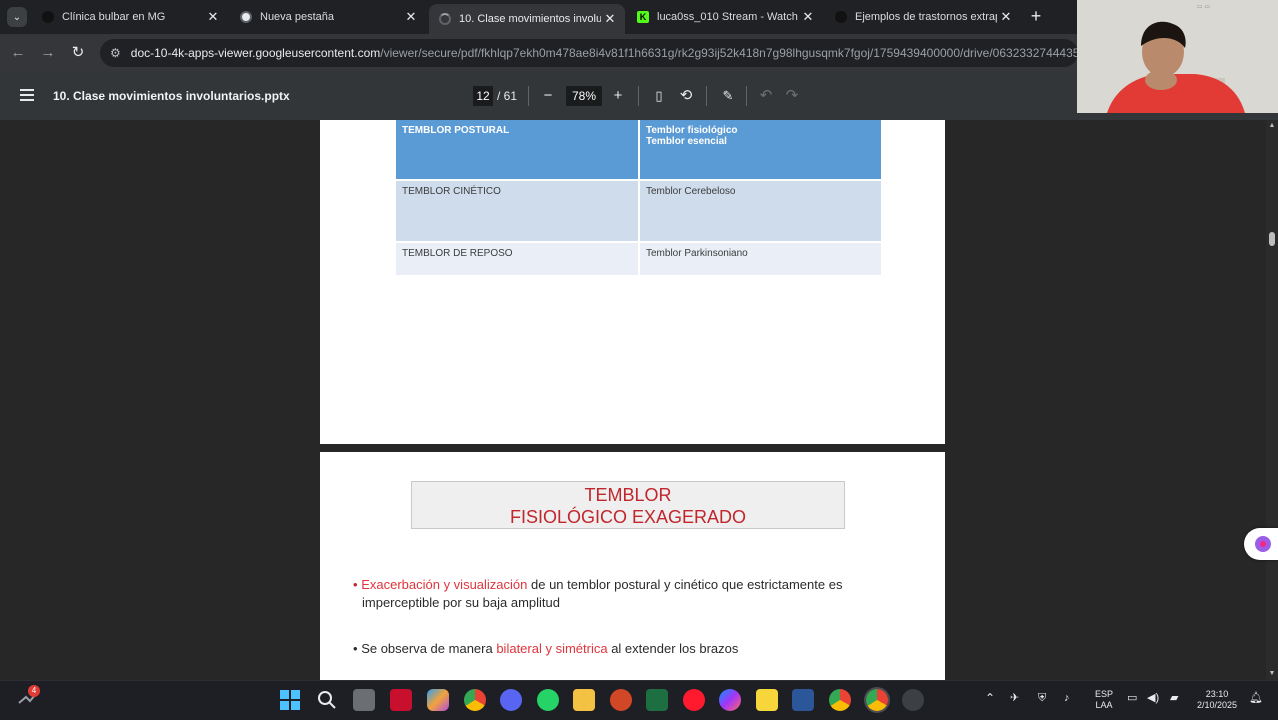  I want to click on zoom-level-input: 78%, so click(584, 96).